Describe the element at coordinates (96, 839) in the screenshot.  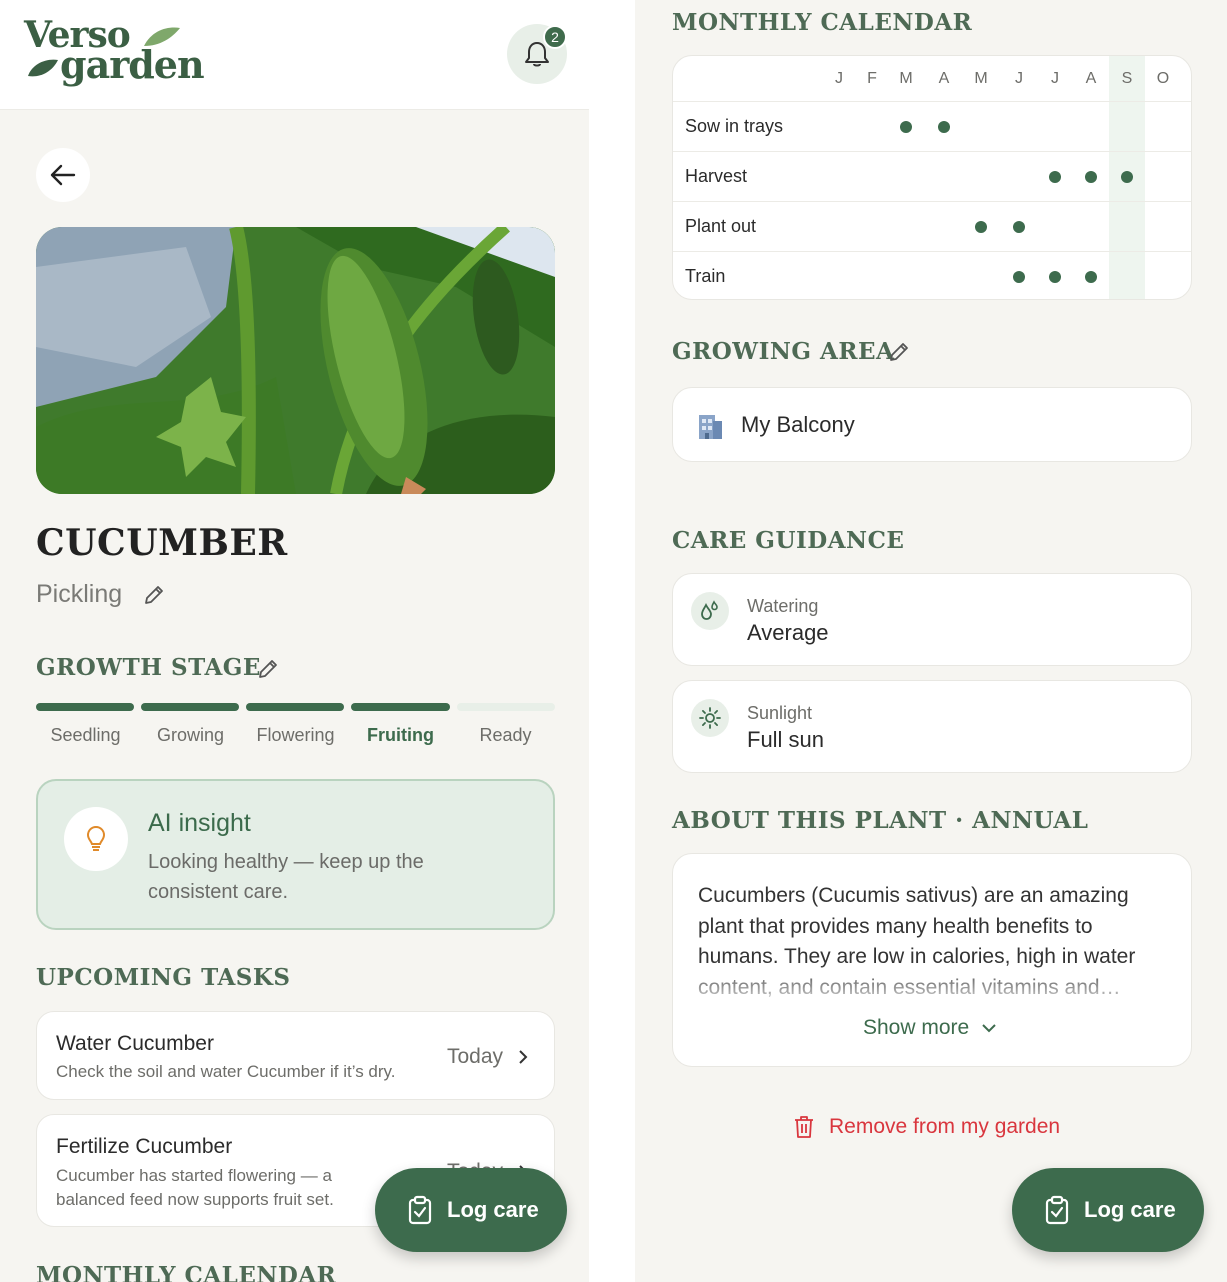
I see `lightbulb-icon` at that location.